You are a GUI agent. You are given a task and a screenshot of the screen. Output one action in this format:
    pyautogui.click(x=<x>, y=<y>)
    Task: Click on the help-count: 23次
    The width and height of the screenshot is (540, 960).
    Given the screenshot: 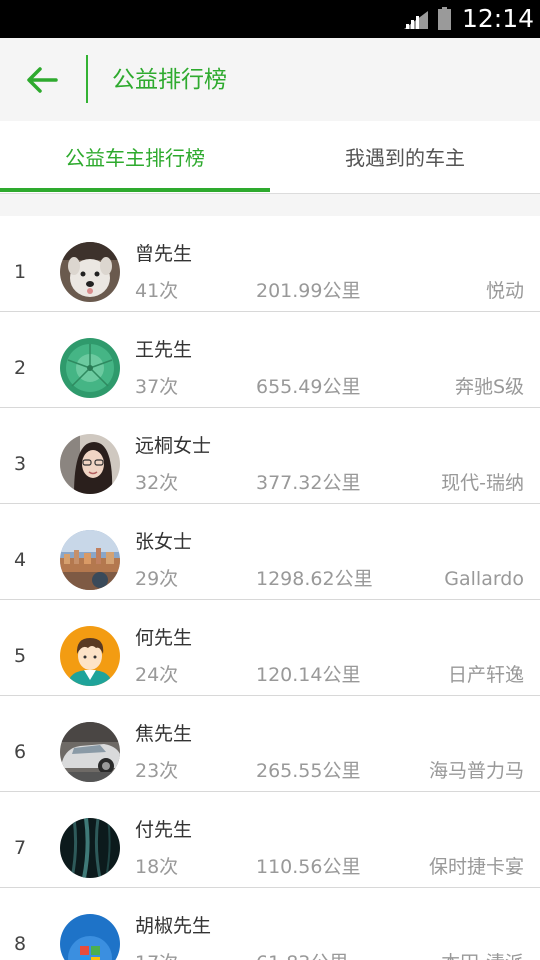 What is the action you would take?
    pyautogui.click(x=157, y=771)
    